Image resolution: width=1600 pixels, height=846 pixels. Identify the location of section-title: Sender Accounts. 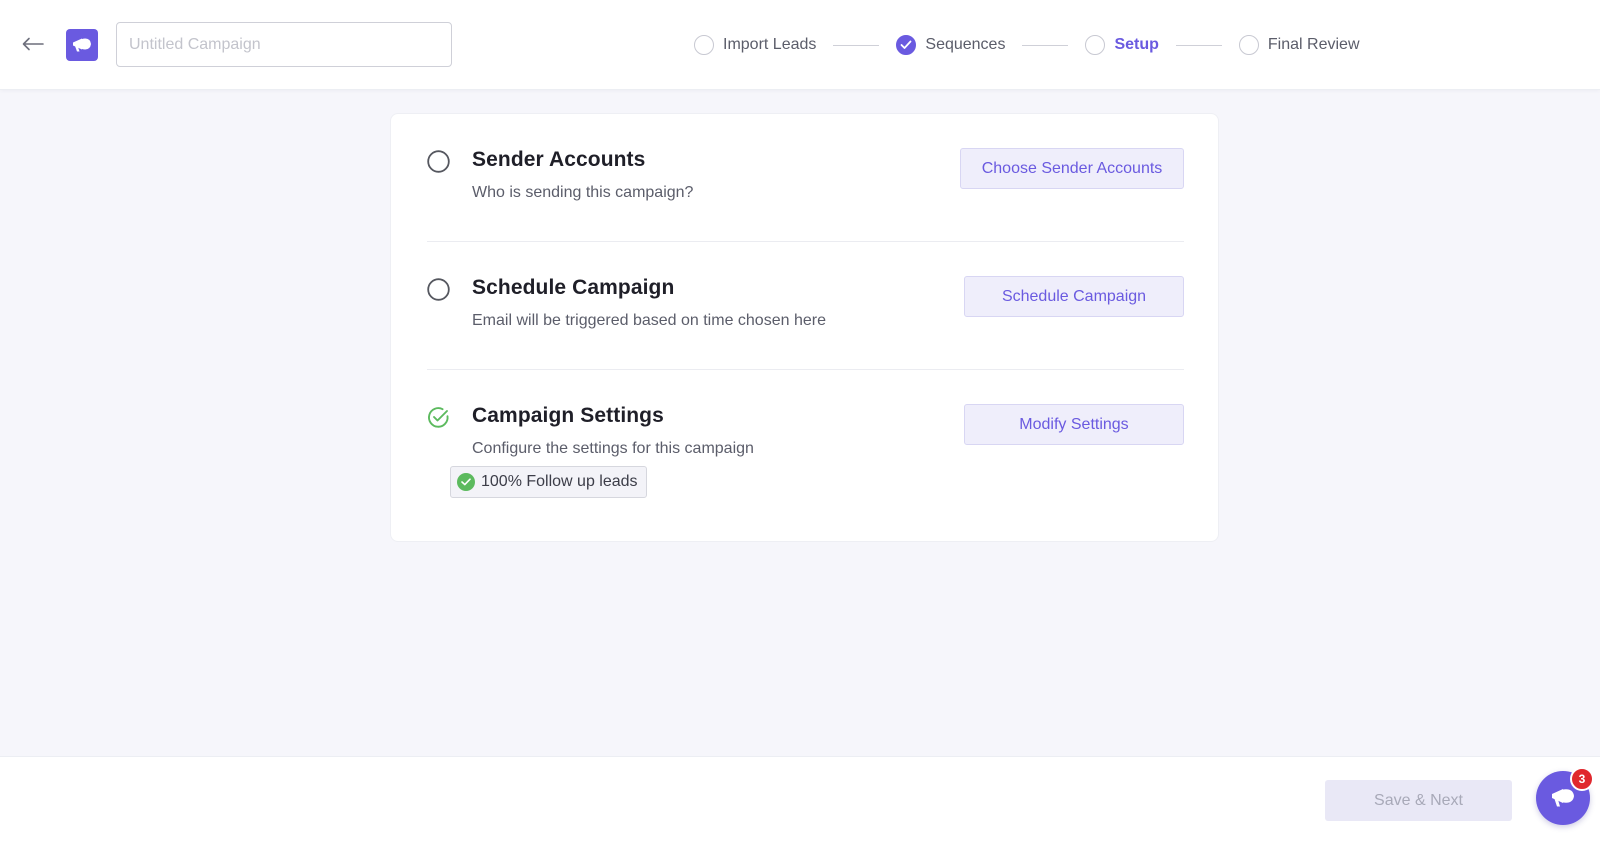
(559, 159).